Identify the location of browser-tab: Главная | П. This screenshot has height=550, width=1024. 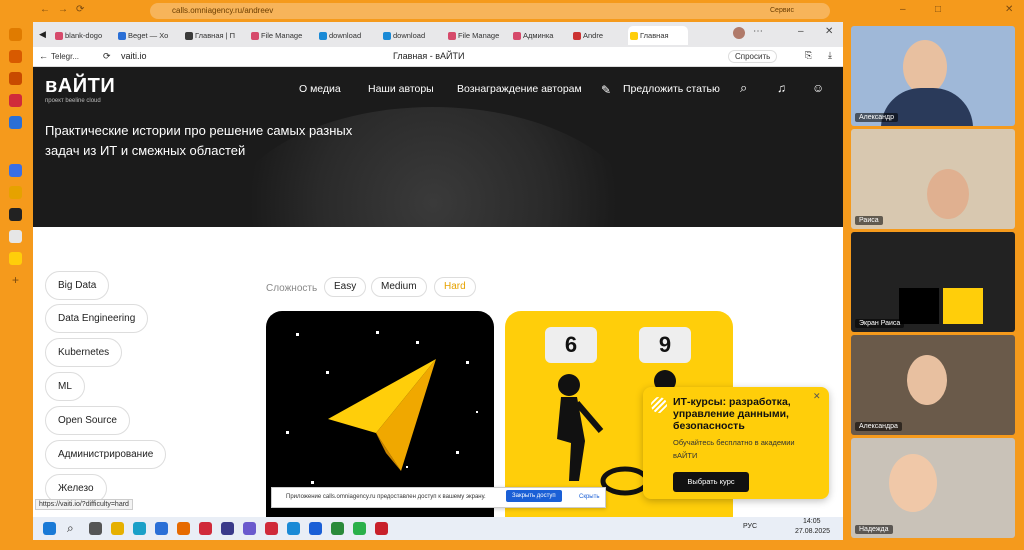
(214, 35).